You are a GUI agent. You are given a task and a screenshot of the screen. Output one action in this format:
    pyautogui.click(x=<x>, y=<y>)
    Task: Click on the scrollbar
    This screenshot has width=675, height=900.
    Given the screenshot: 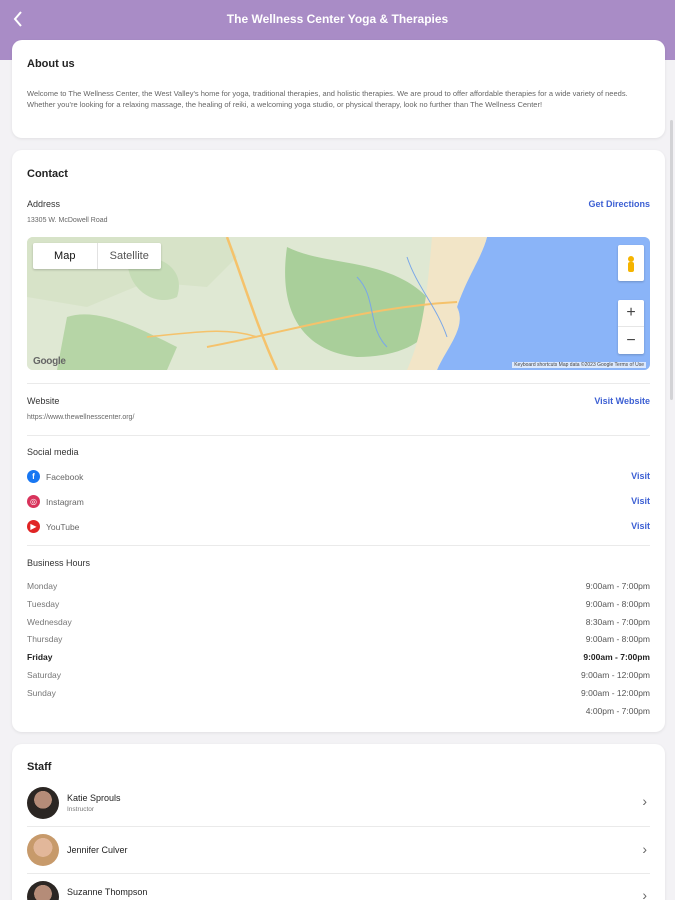 What is the action you would take?
    pyautogui.click(x=671, y=260)
    